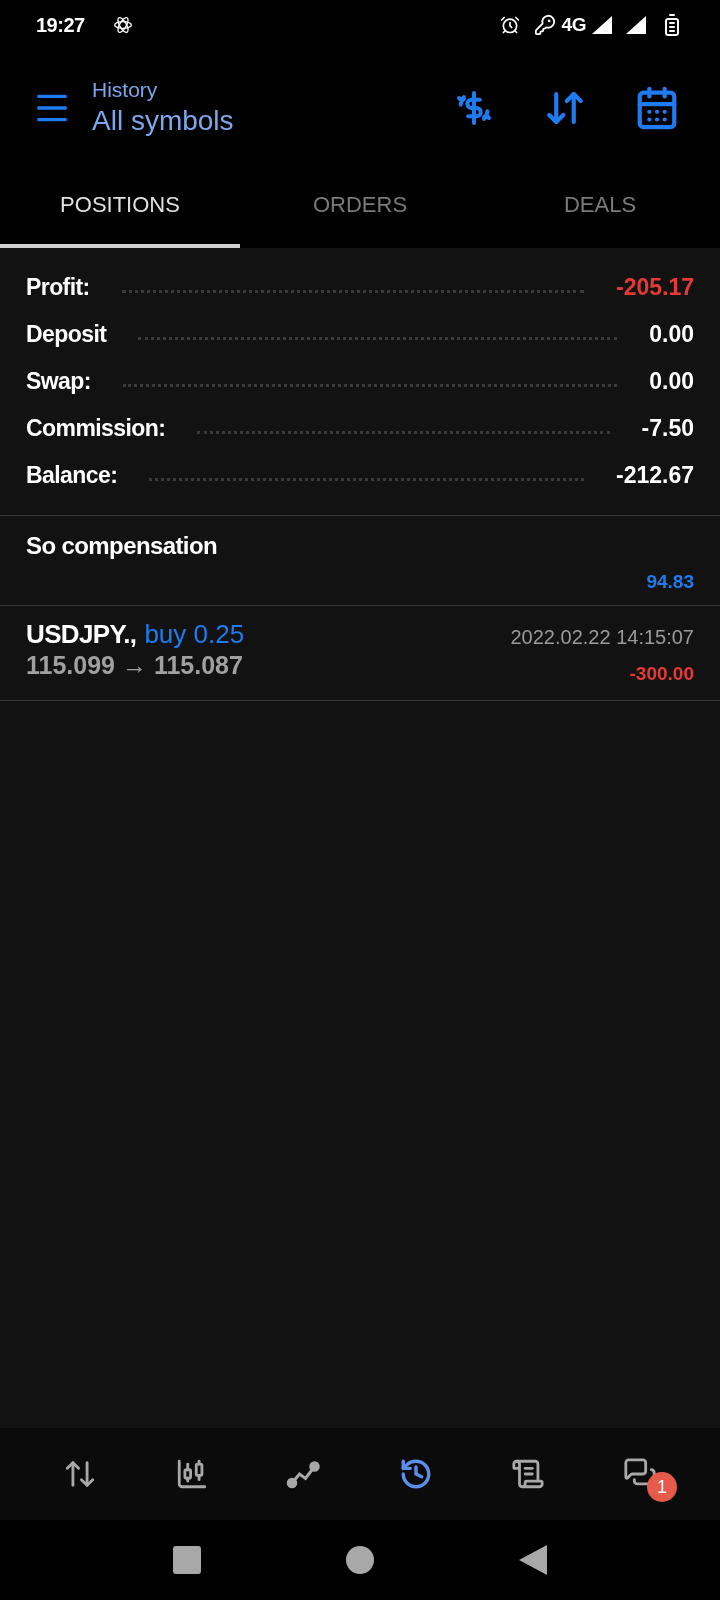 The width and height of the screenshot is (720, 1600). Describe the element at coordinates (58, 288) in the screenshot. I see `summary-label: Profit:` at that location.